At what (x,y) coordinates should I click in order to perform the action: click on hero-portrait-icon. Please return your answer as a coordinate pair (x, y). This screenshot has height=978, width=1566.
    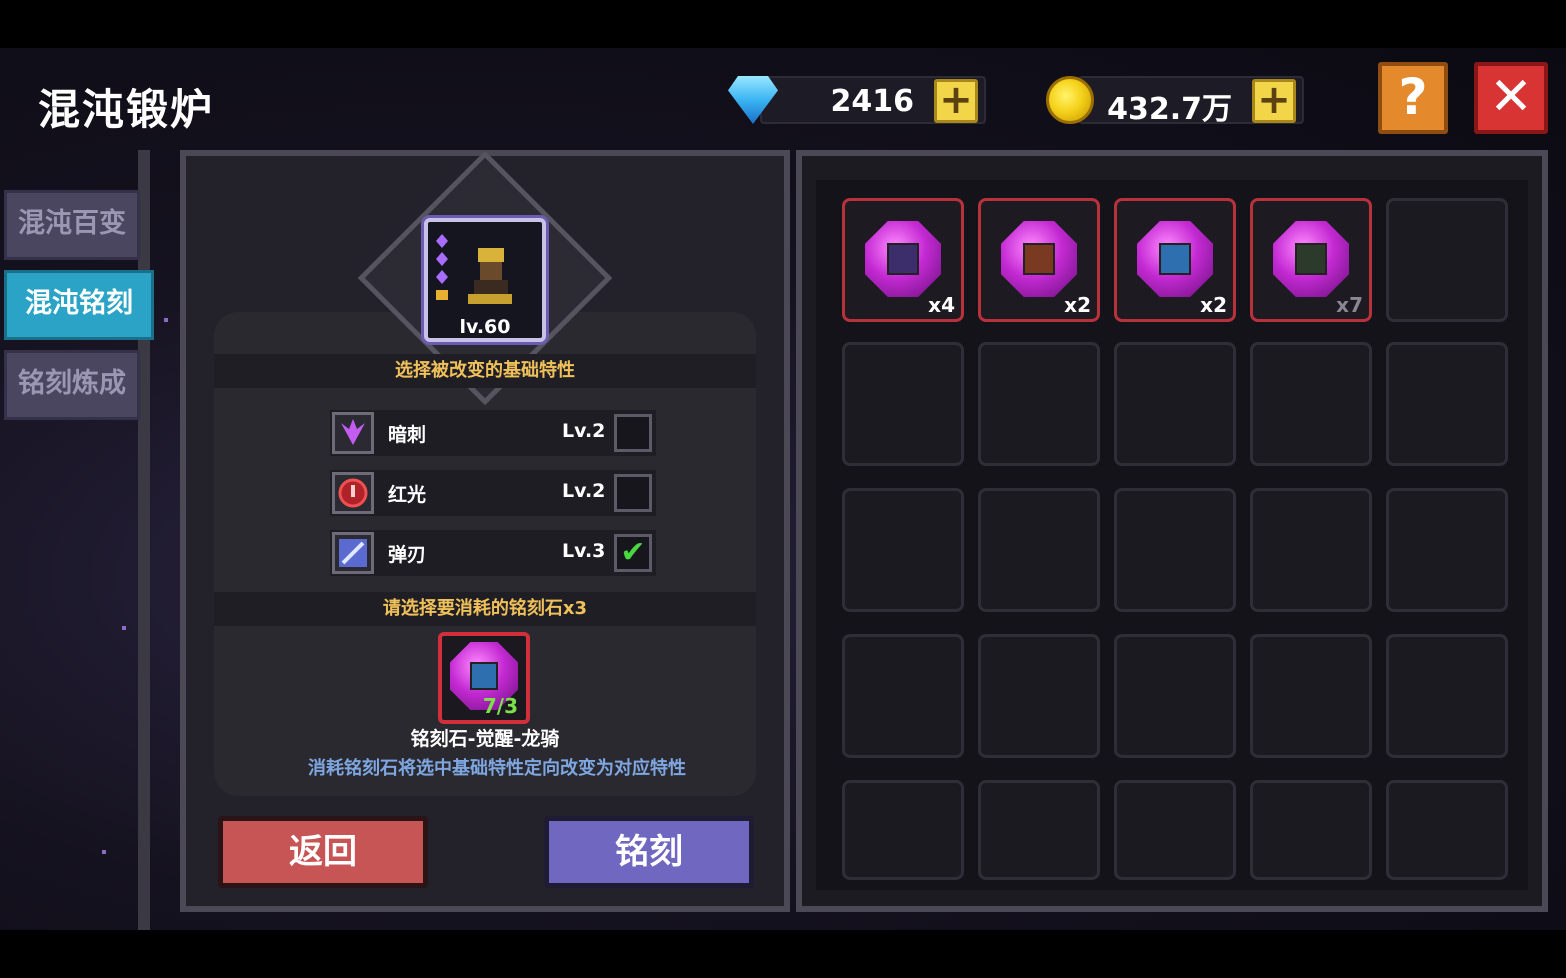
    Looking at the image, I should click on (490, 276).